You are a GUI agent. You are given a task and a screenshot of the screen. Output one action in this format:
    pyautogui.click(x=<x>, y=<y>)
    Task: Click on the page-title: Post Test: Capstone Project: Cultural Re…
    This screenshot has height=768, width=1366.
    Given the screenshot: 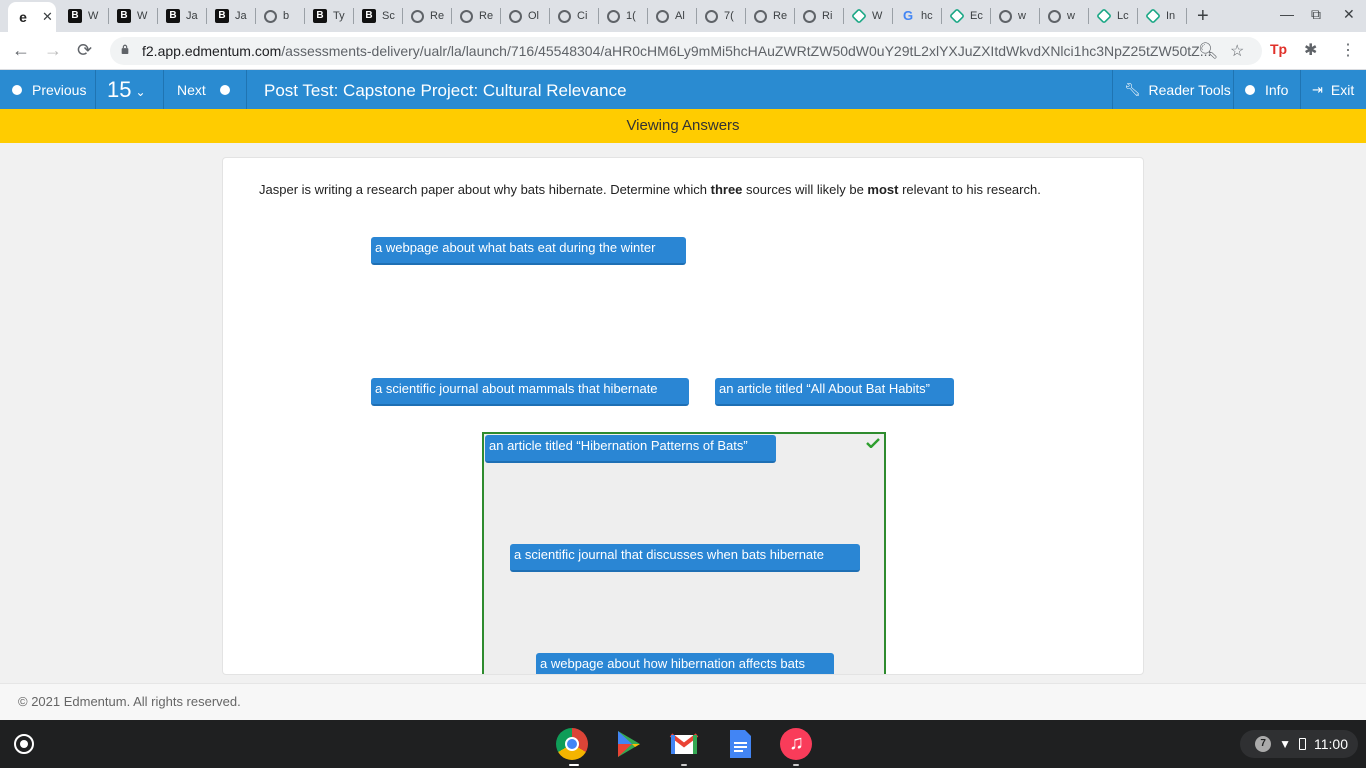 What is the action you would take?
    pyautogui.click(x=445, y=90)
    